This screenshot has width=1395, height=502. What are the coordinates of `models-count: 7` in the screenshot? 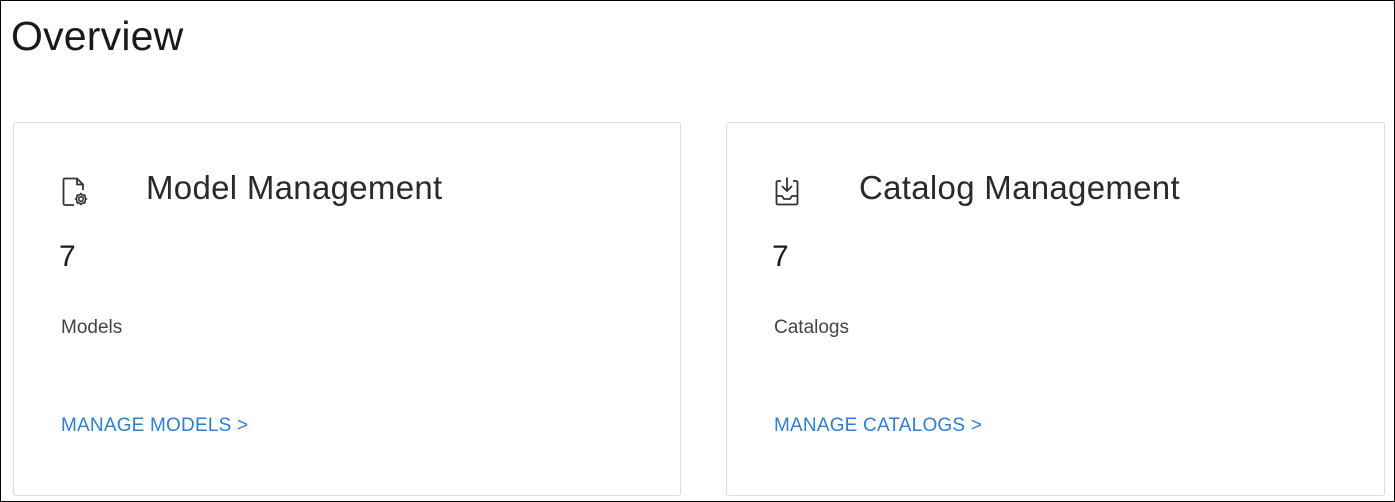 It's located at (67, 256).